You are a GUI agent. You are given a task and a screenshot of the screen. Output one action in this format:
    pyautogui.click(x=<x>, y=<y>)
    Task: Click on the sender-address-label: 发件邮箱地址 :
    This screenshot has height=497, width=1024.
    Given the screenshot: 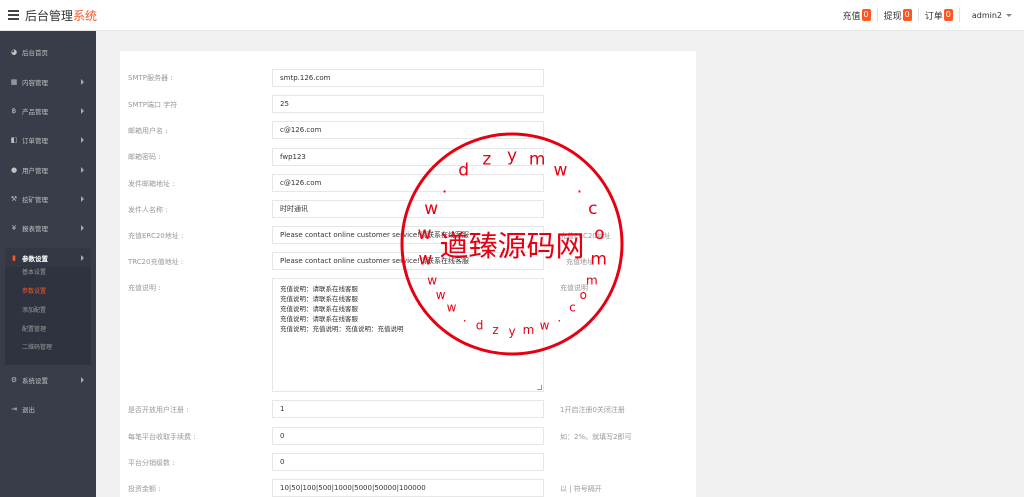 What is the action you would take?
    pyautogui.click(x=151, y=184)
    